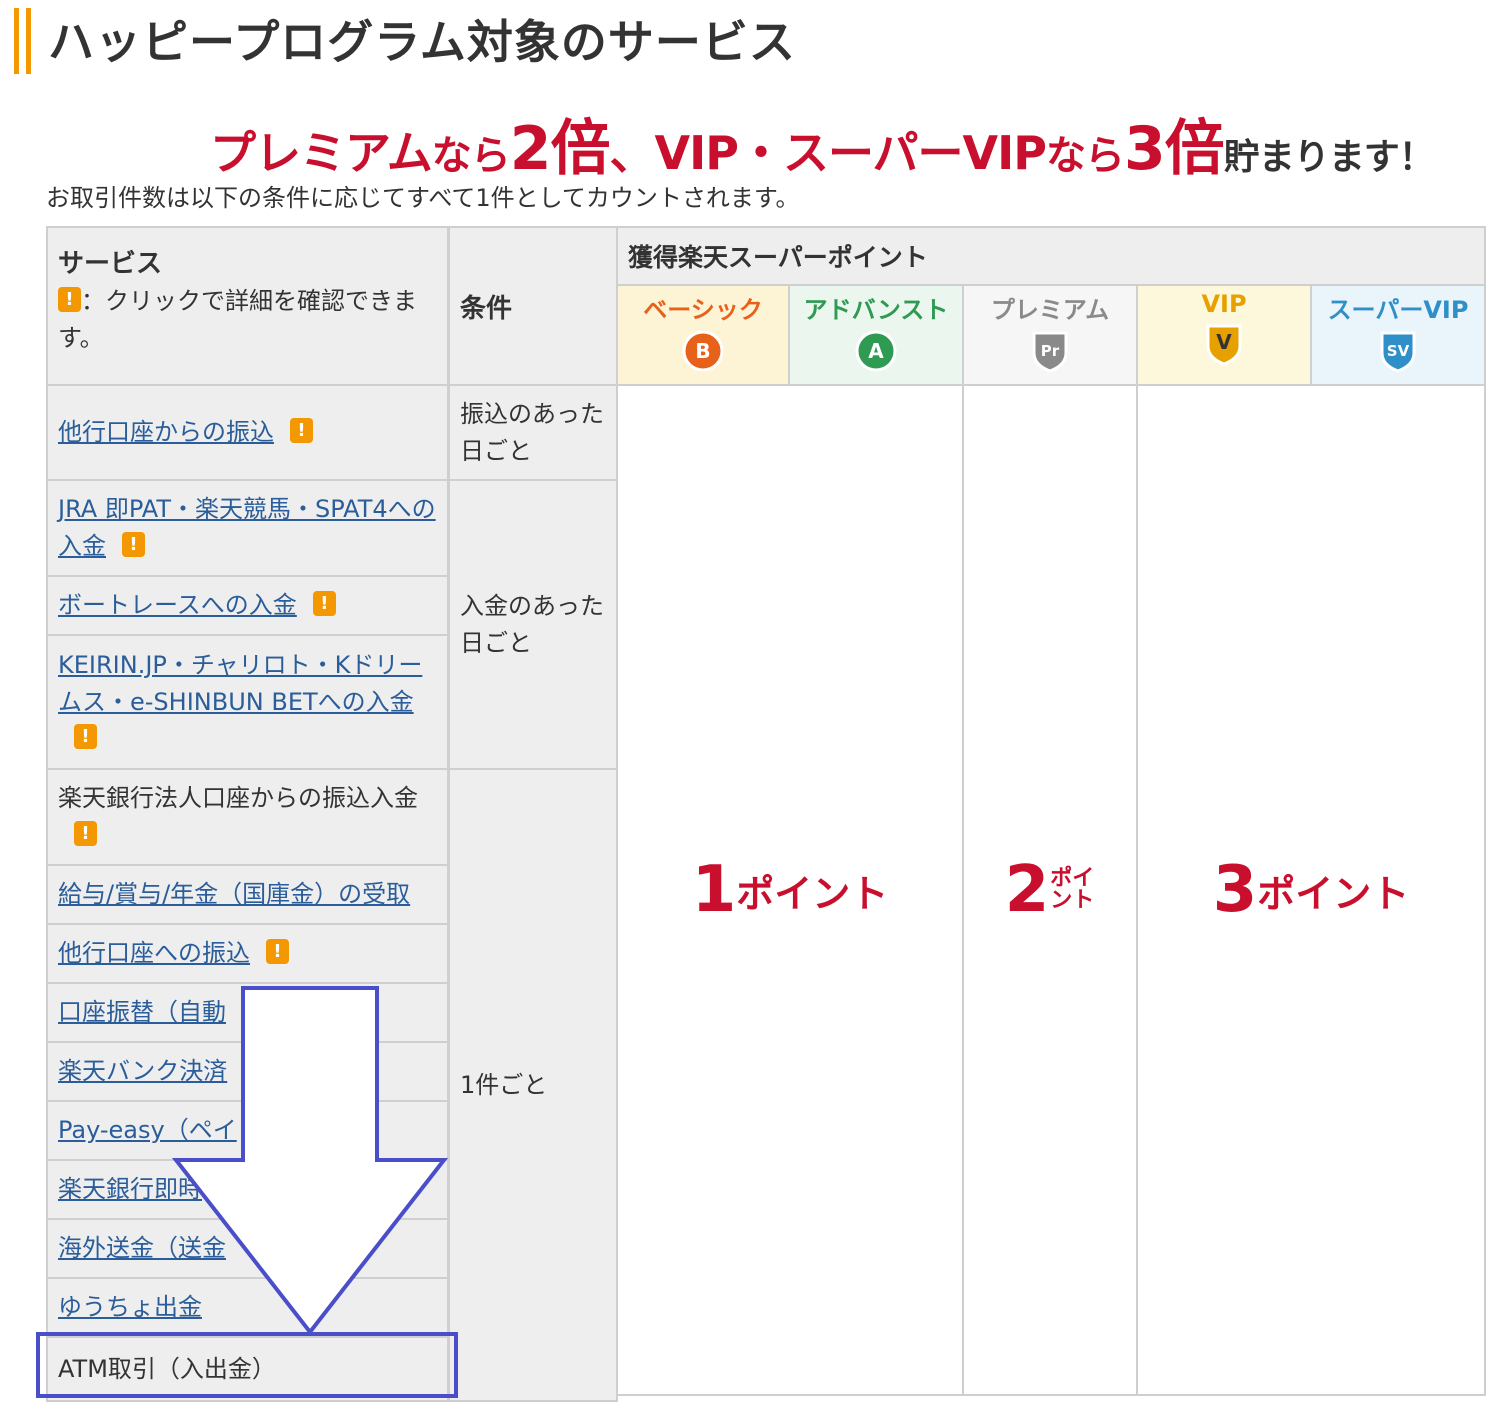 This screenshot has width=1497, height=1402. What do you see at coordinates (1051, 256) in the screenshot?
I see `header-points-cell: 獲得楽天スーパーポイント` at bounding box center [1051, 256].